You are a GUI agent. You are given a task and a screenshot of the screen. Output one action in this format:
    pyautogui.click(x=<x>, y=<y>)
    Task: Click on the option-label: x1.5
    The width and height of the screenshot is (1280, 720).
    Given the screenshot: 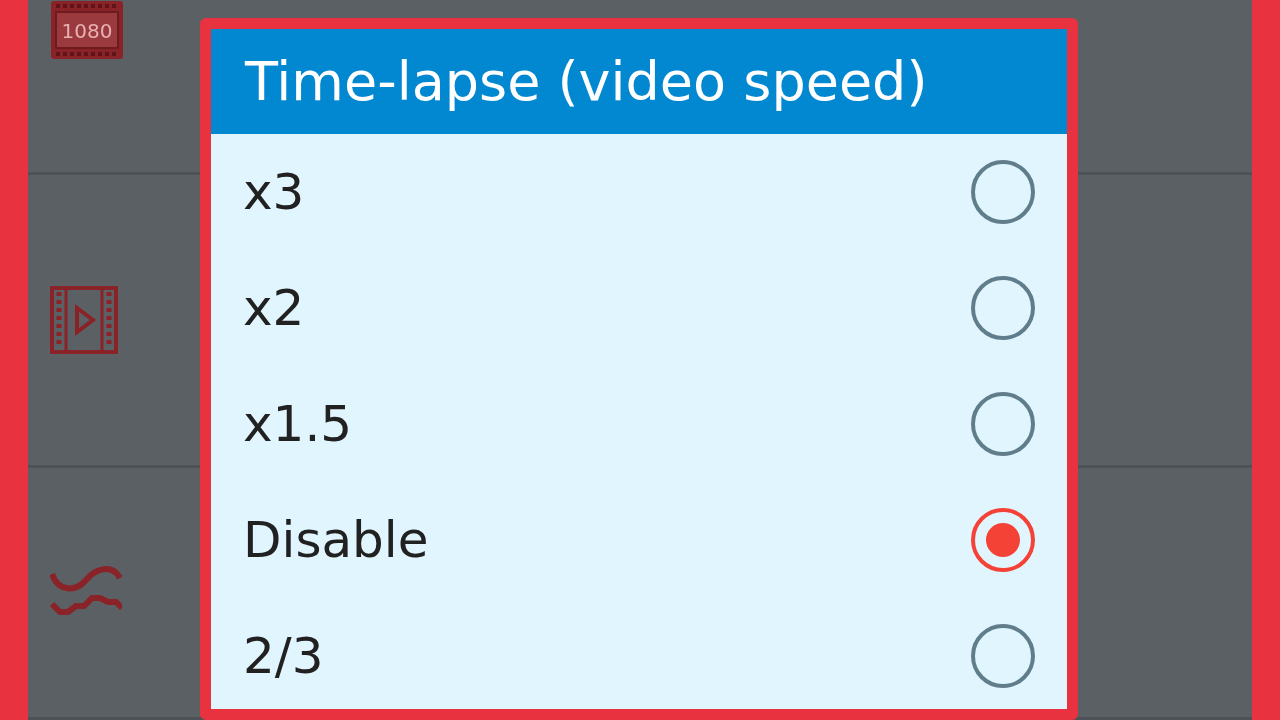 What is the action you would take?
    pyautogui.click(x=298, y=424)
    